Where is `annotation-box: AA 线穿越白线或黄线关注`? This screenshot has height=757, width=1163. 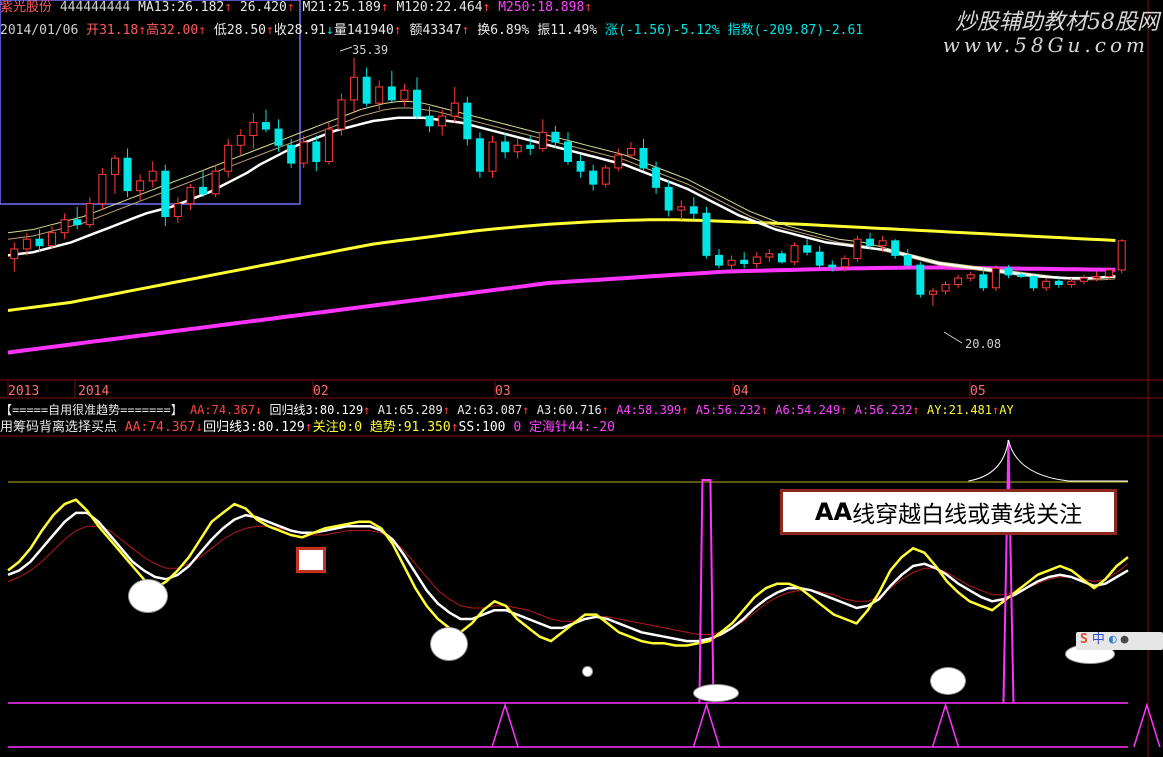
annotation-box: AA 线穿越白线或黄线关注 is located at coordinates (948, 512).